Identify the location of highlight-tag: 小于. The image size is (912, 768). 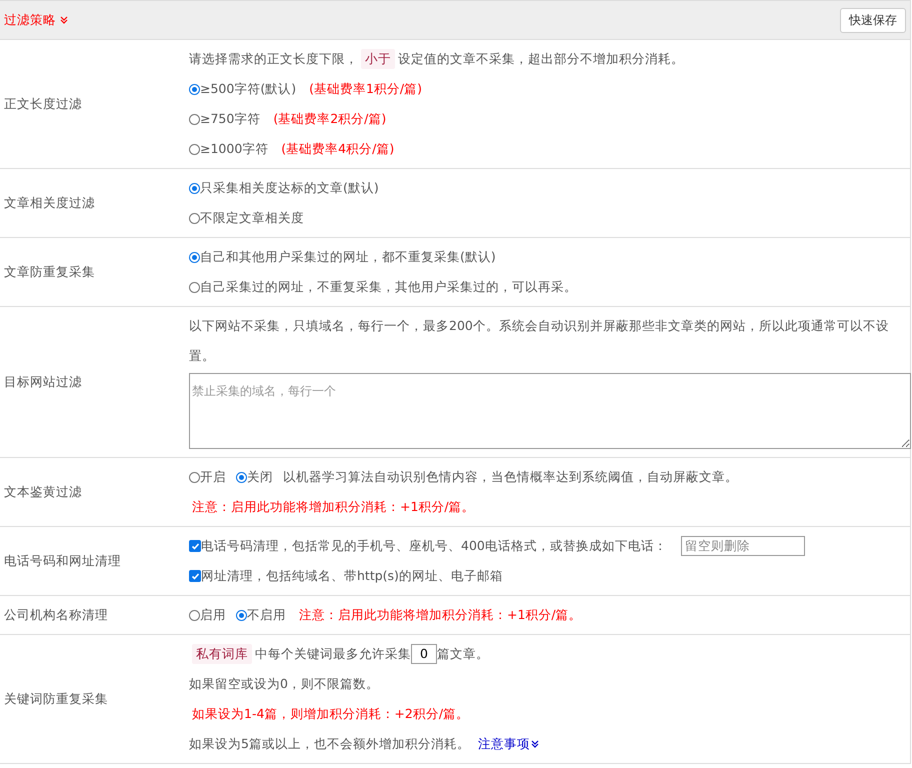
(378, 59).